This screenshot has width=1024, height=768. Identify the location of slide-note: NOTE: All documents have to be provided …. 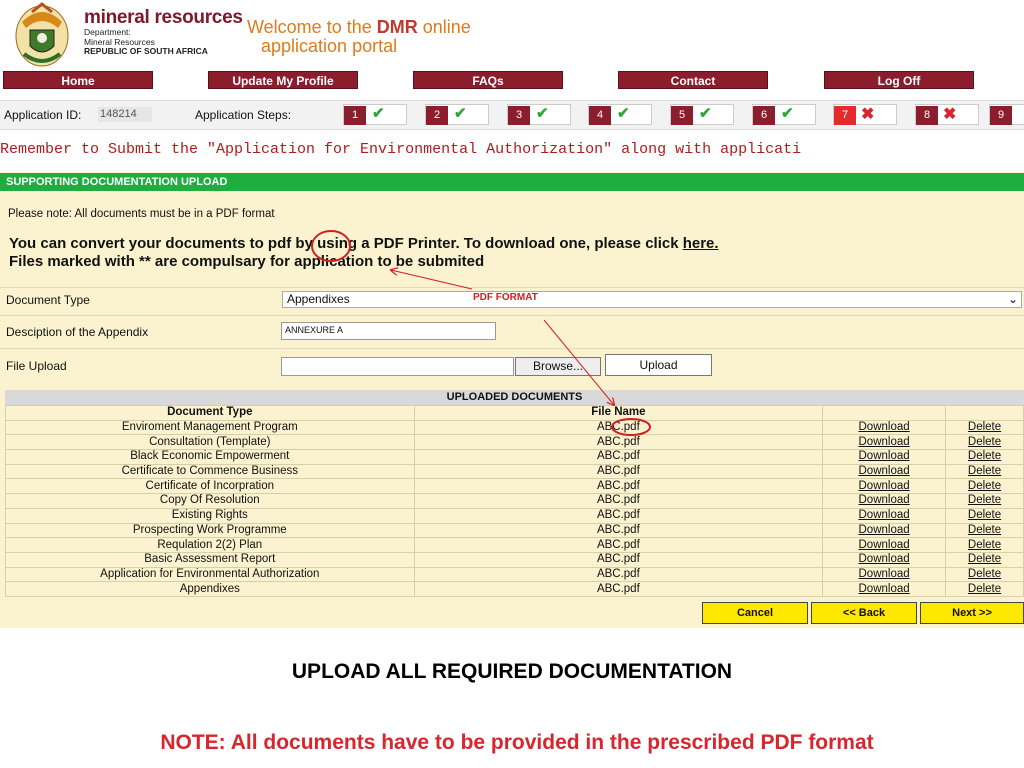
(517, 742).